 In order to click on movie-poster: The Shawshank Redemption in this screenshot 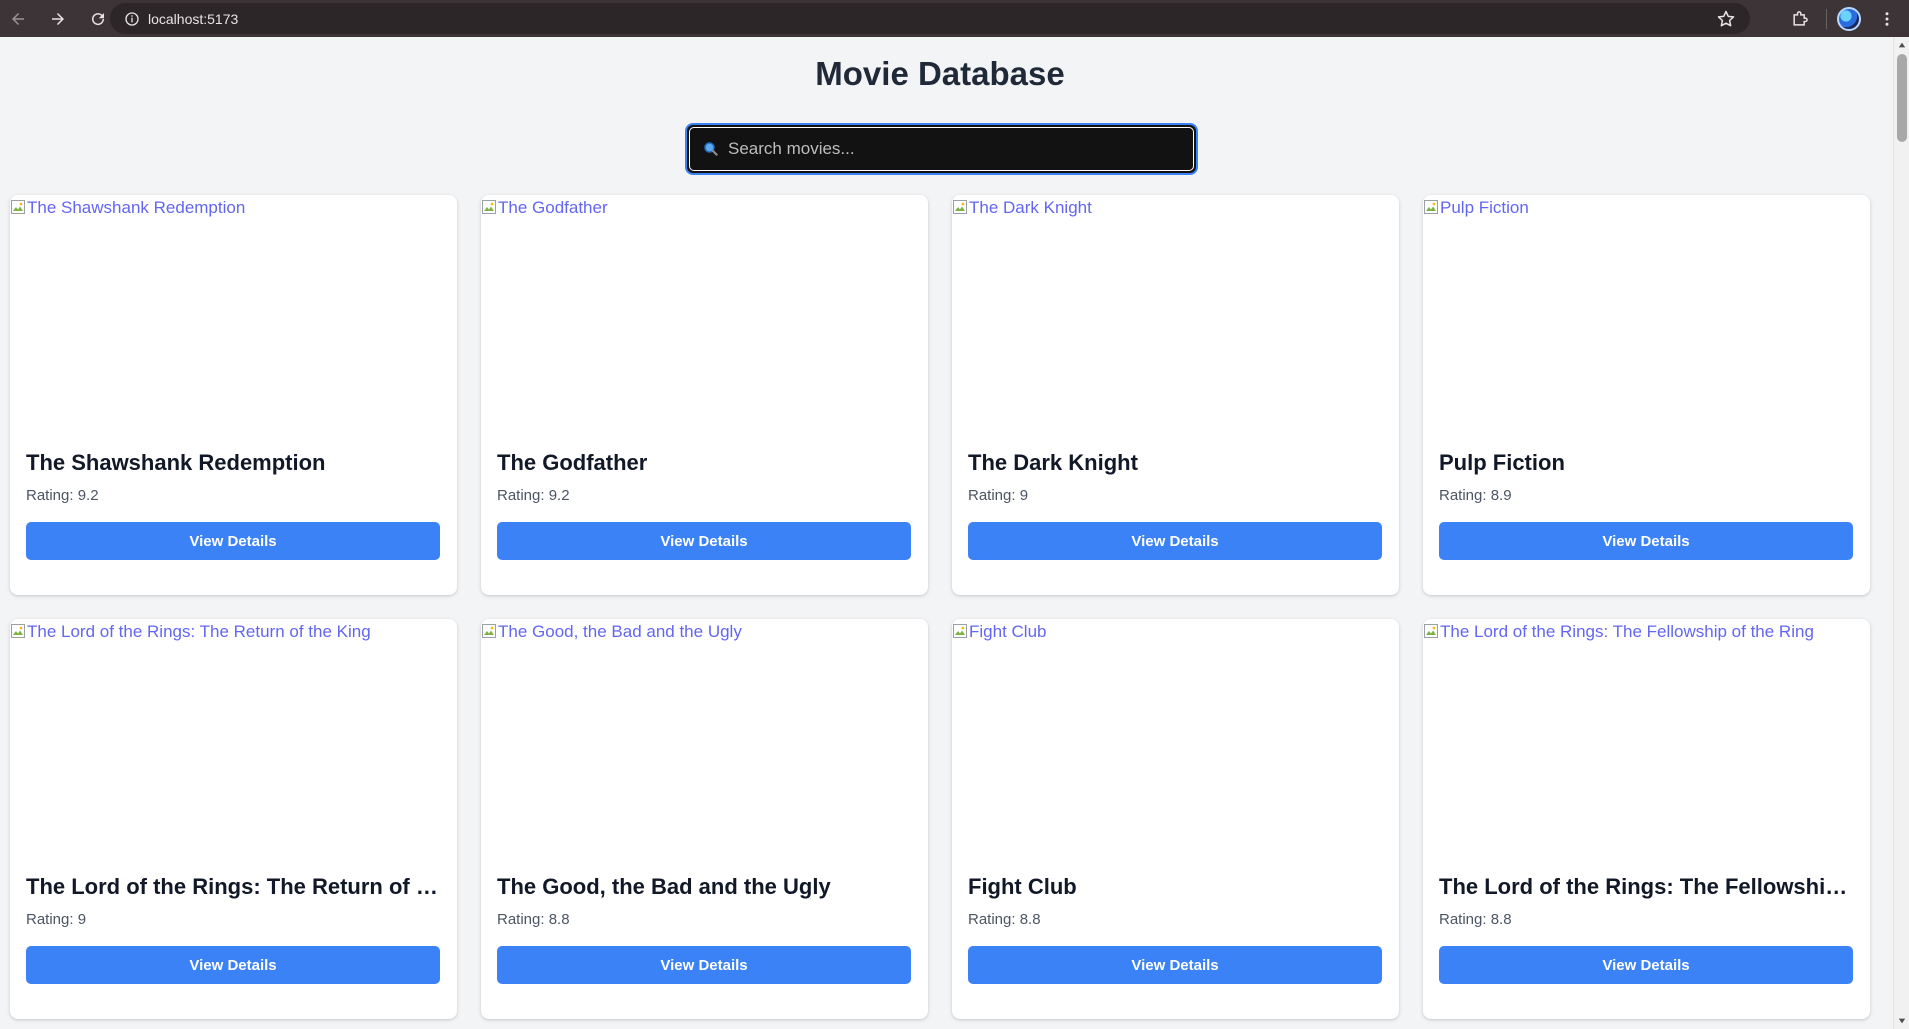, I will do `click(233, 321)`.